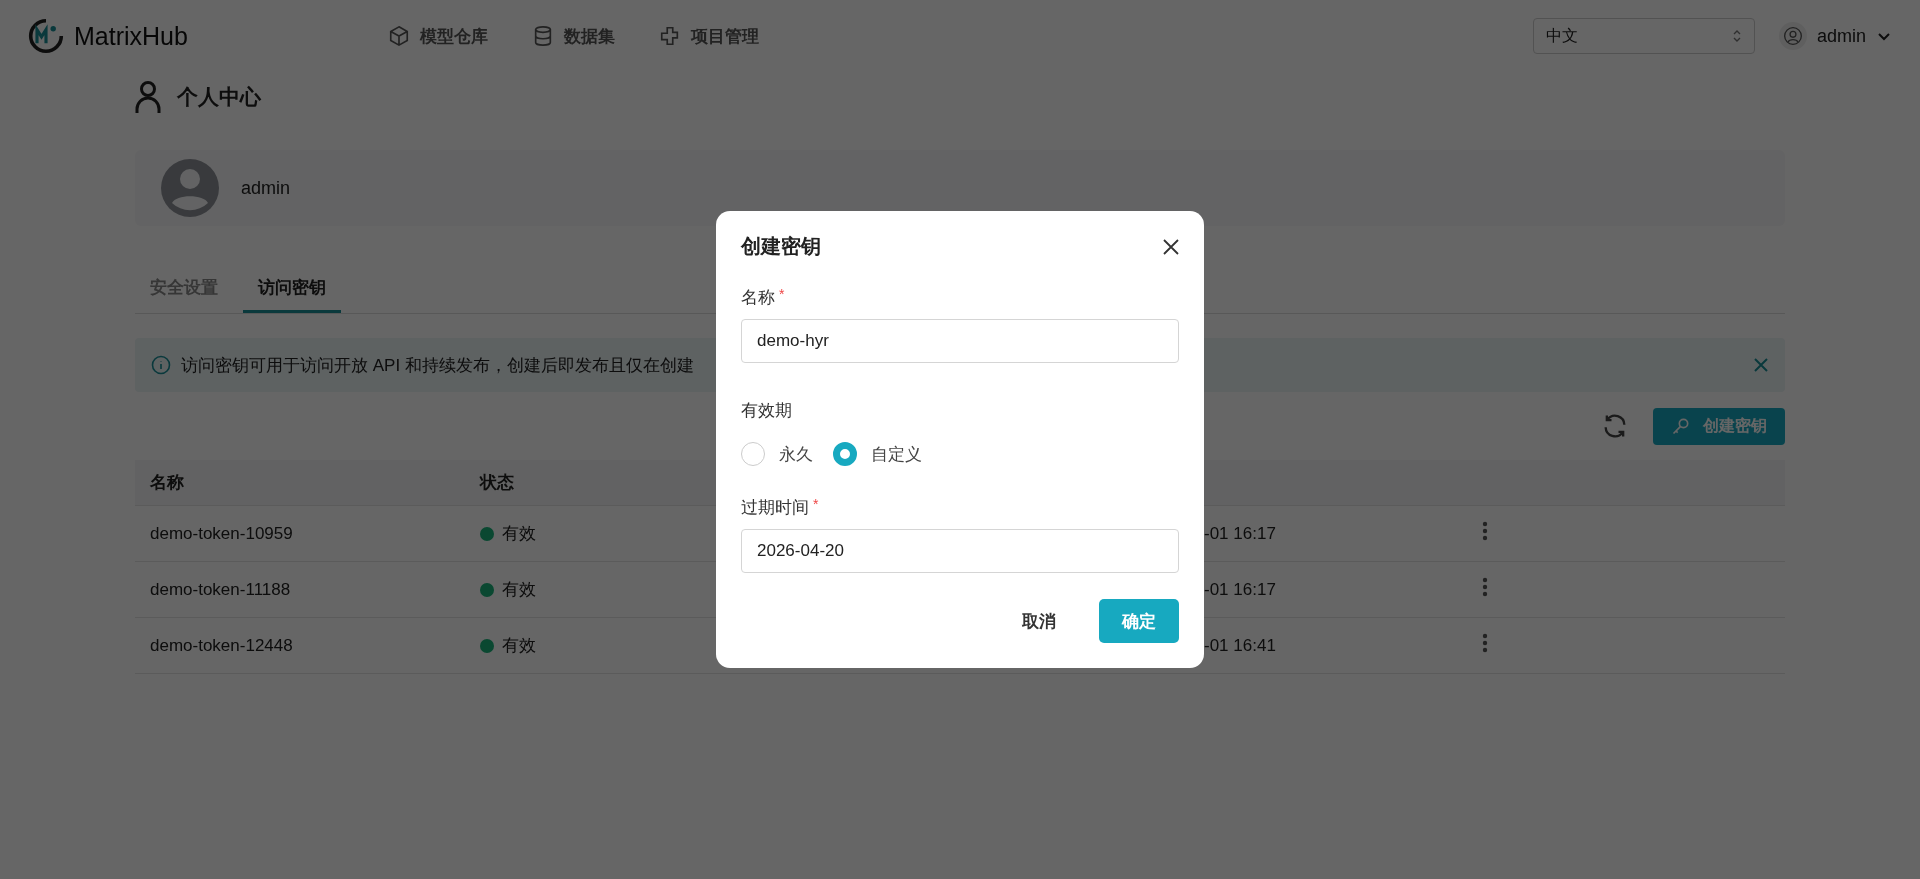  I want to click on key-icon, so click(1681, 426).